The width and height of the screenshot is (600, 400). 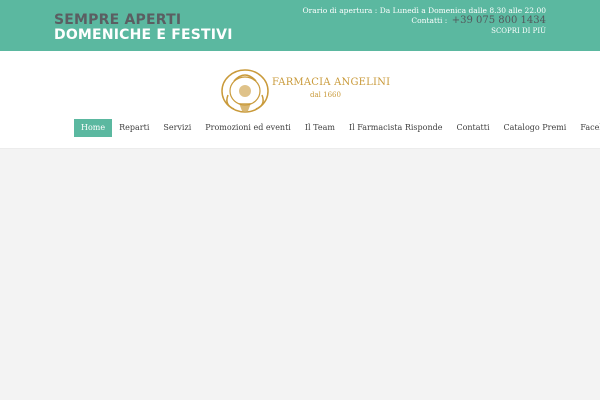 What do you see at coordinates (245, 91) in the screenshot?
I see `crest-icon` at bounding box center [245, 91].